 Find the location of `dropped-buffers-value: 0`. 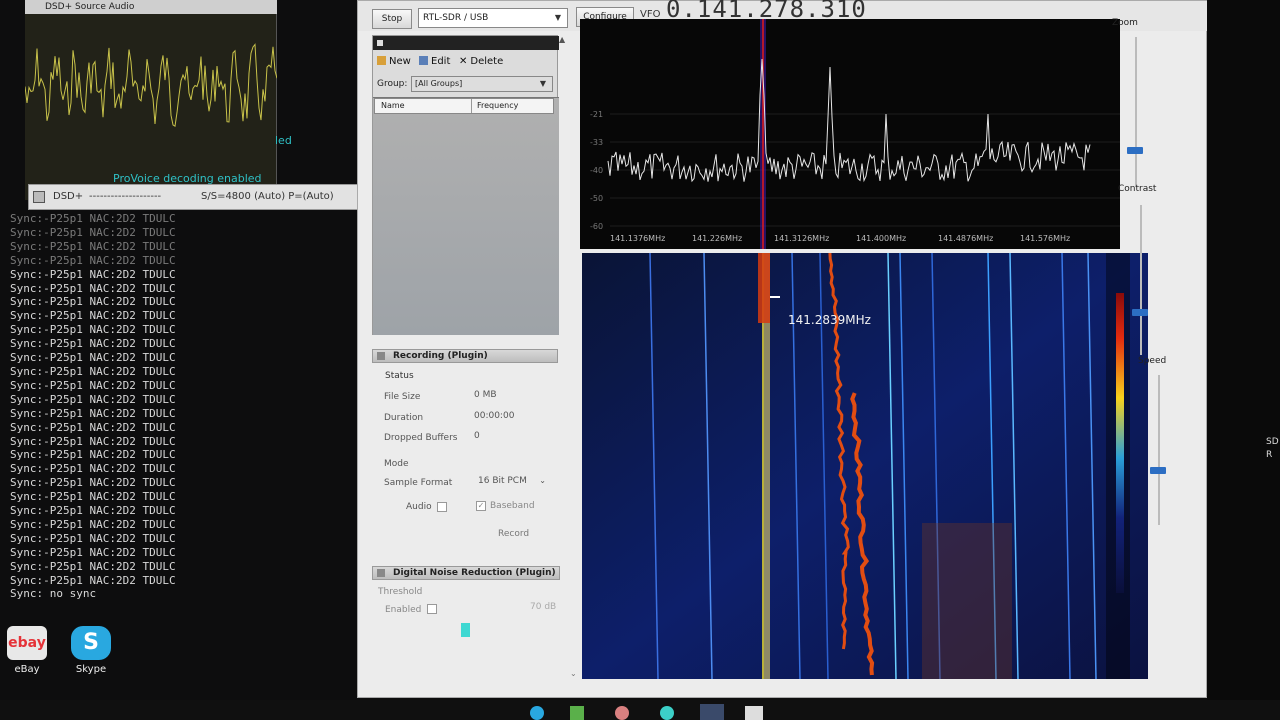

dropped-buffers-value: 0 is located at coordinates (477, 436).